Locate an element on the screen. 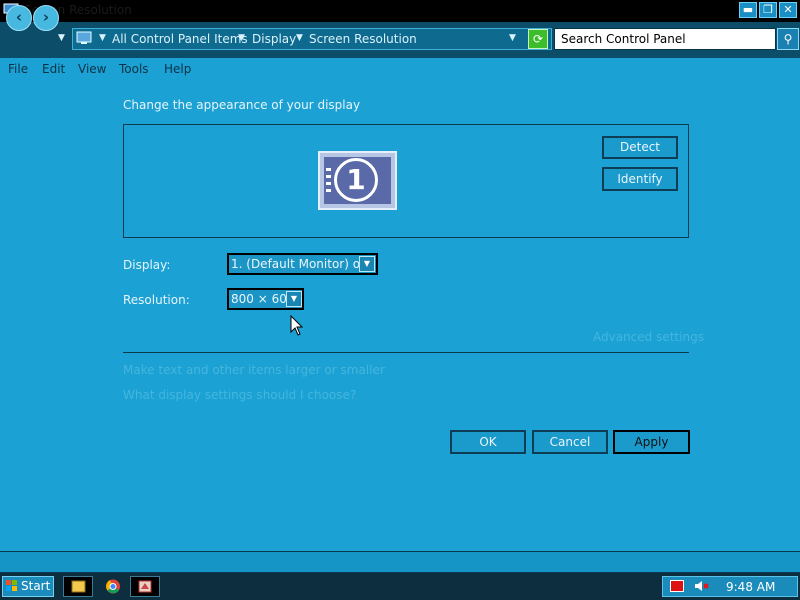 The width and height of the screenshot is (800, 600). explorer-taskbar-button is located at coordinates (78, 586).